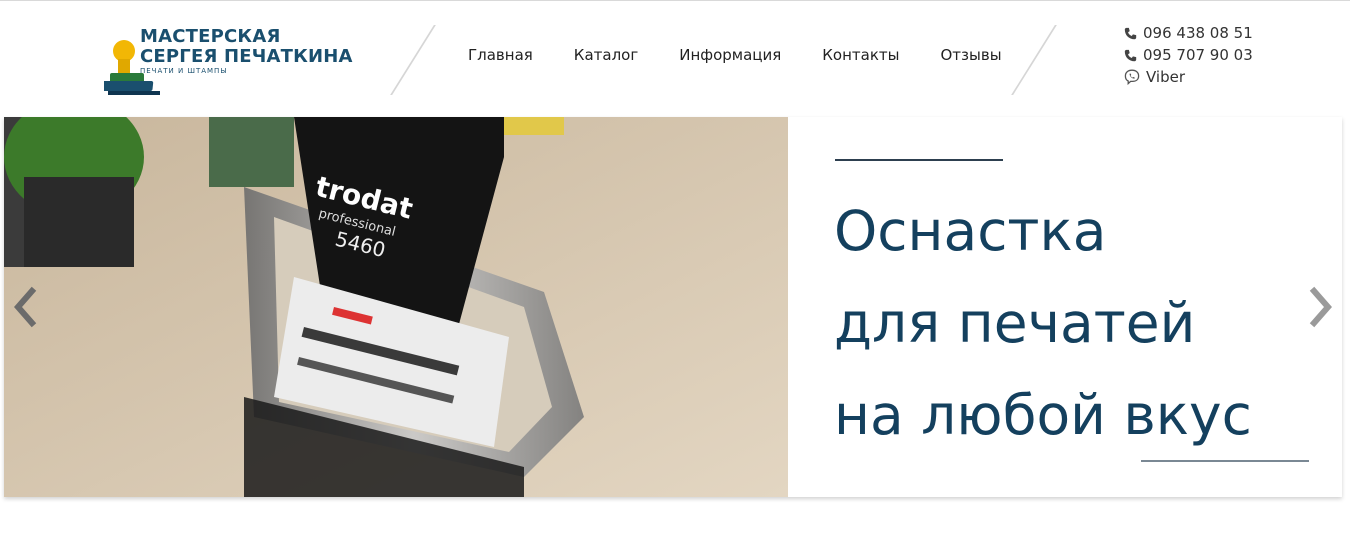  What do you see at coordinates (1166, 77) in the screenshot?
I see `viber-label: Viber` at bounding box center [1166, 77].